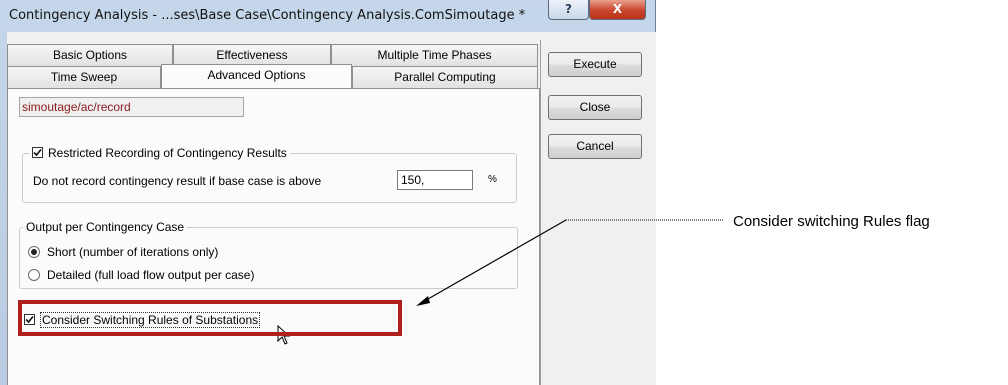 The width and height of the screenshot is (1008, 385). Describe the element at coordinates (831, 221) in the screenshot. I see `annotation-label: Consider switching Rules flag` at that location.